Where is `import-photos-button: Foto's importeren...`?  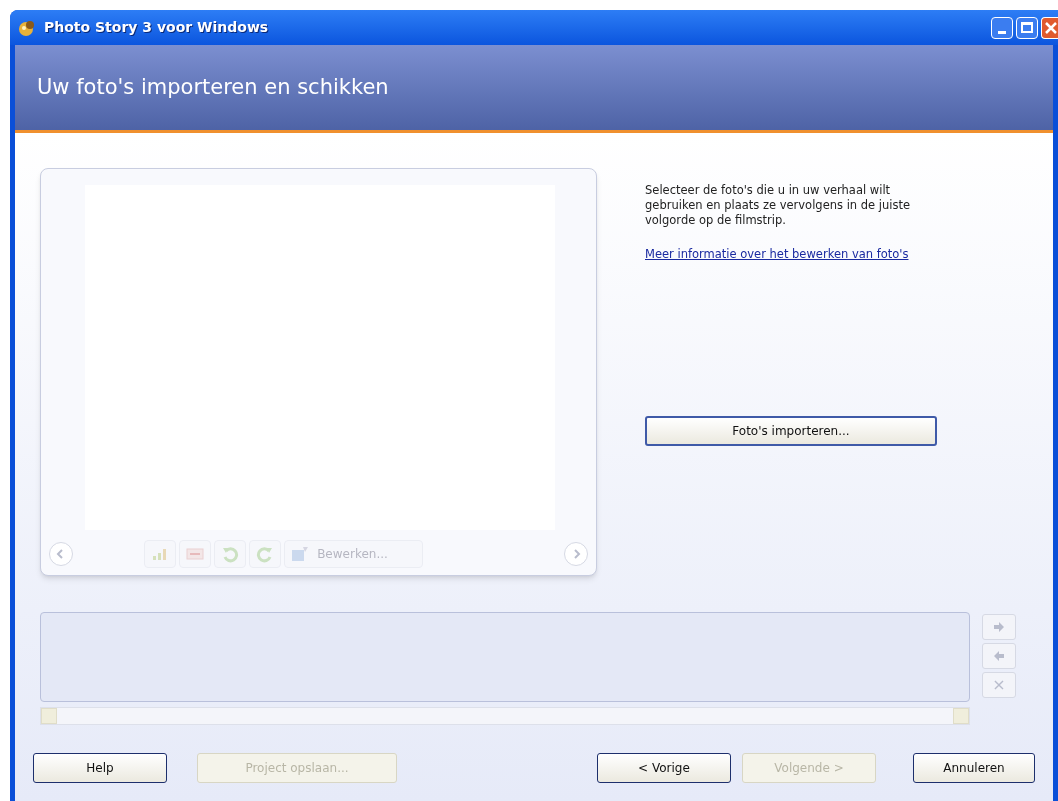
import-photos-button: Foto's importeren... is located at coordinates (791, 431).